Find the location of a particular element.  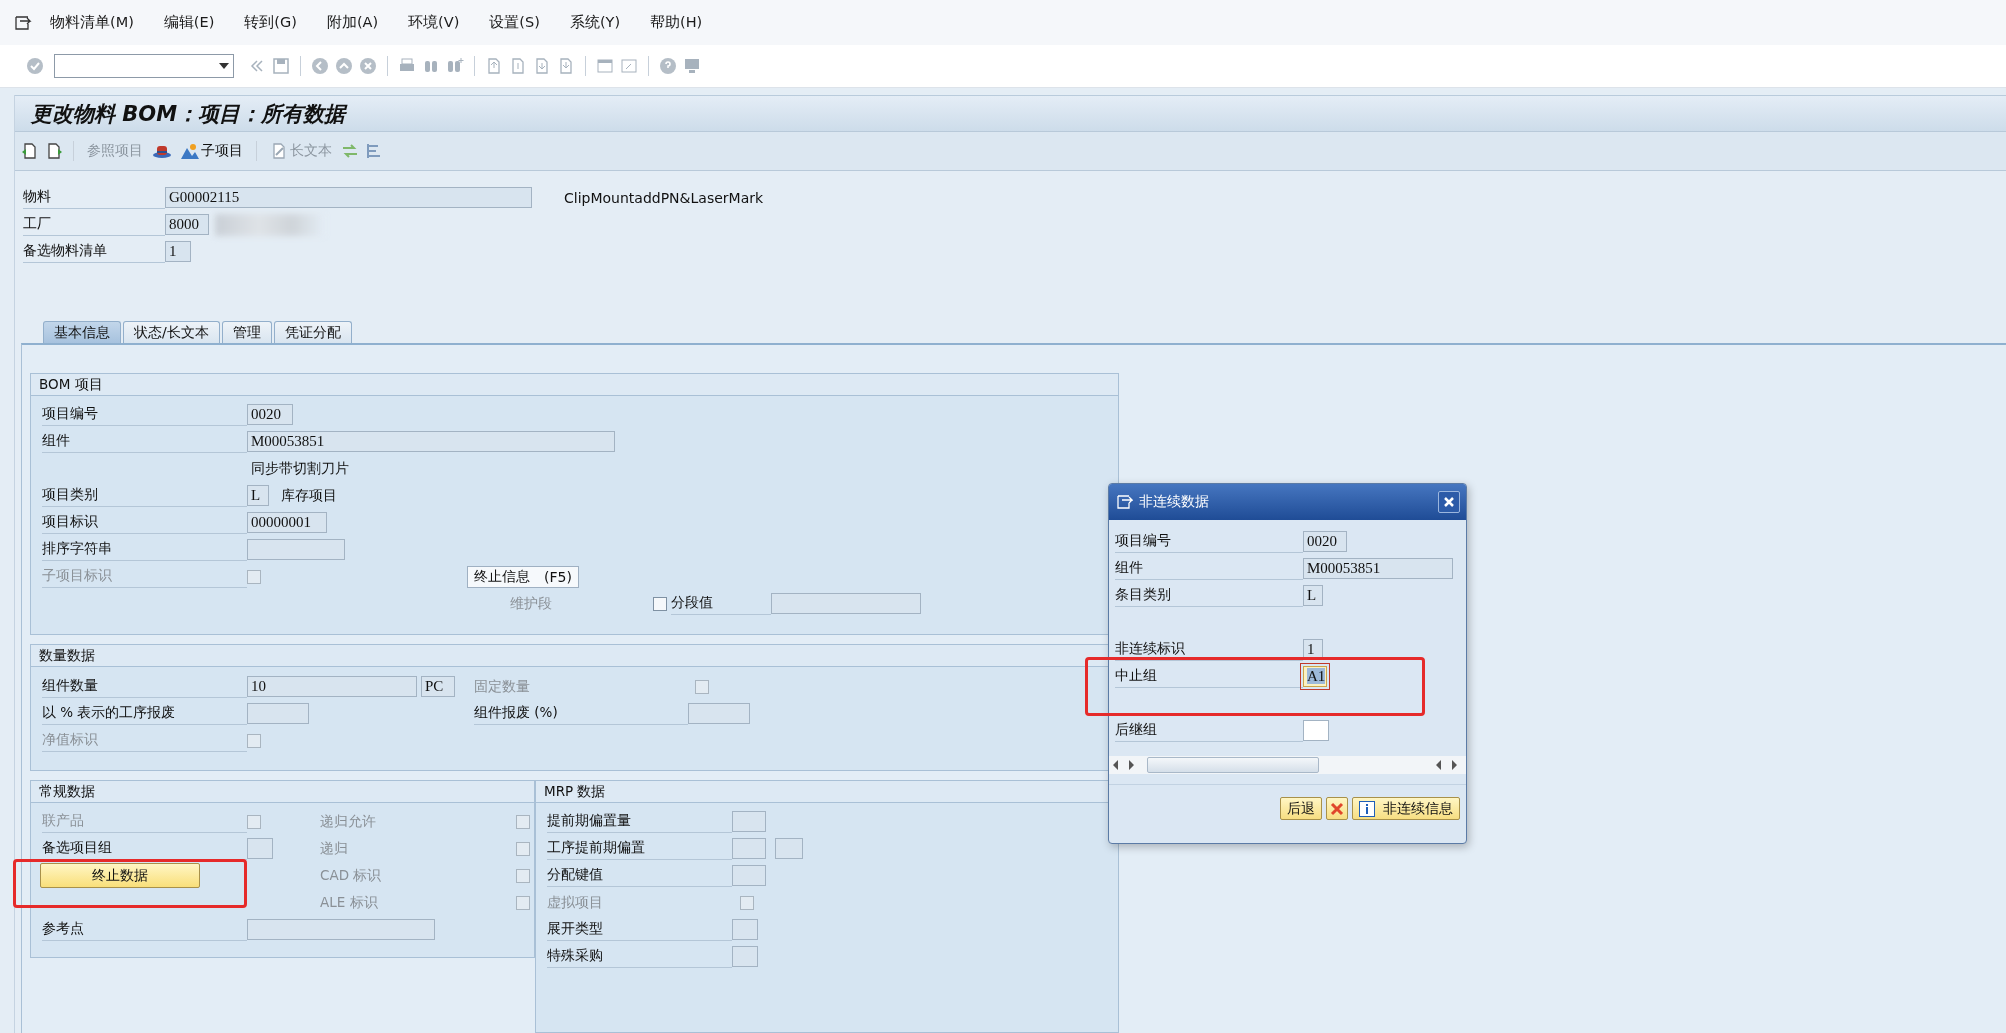

up-icon is located at coordinates (344, 66).